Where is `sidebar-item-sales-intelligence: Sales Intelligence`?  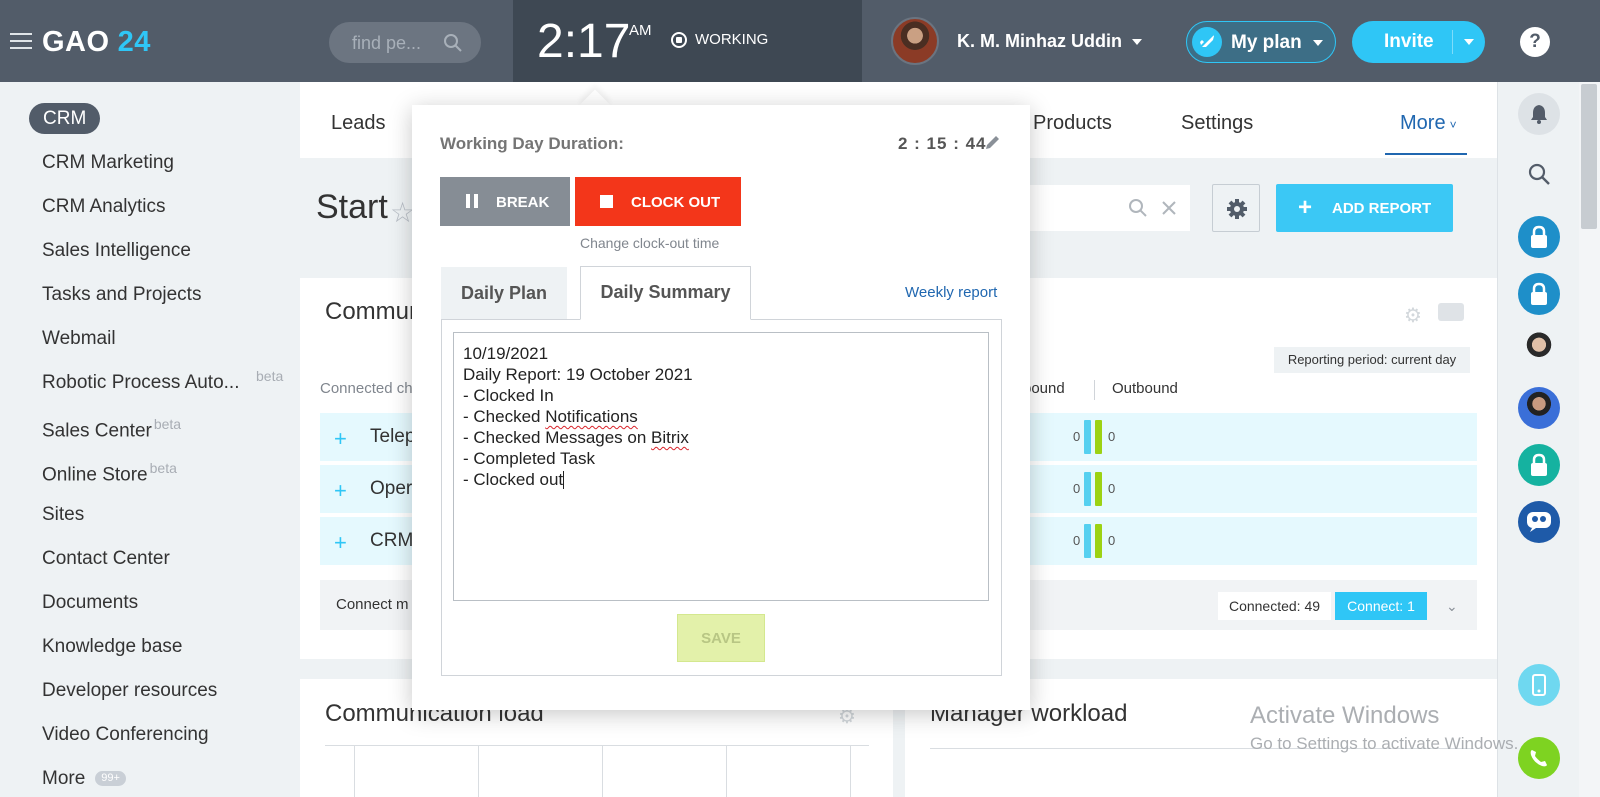
sidebar-item-sales-intelligence: Sales Intelligence is located at coordinates (116, 251).